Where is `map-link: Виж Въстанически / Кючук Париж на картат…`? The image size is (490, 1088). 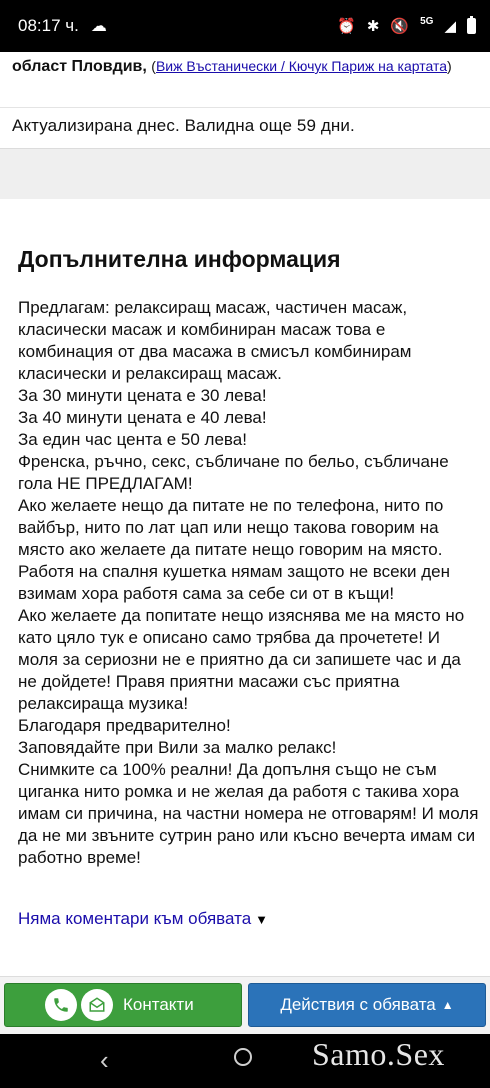 map-link: Виж Въстанически / Кючук Париж на картат… is located at coordinates (301, 66).